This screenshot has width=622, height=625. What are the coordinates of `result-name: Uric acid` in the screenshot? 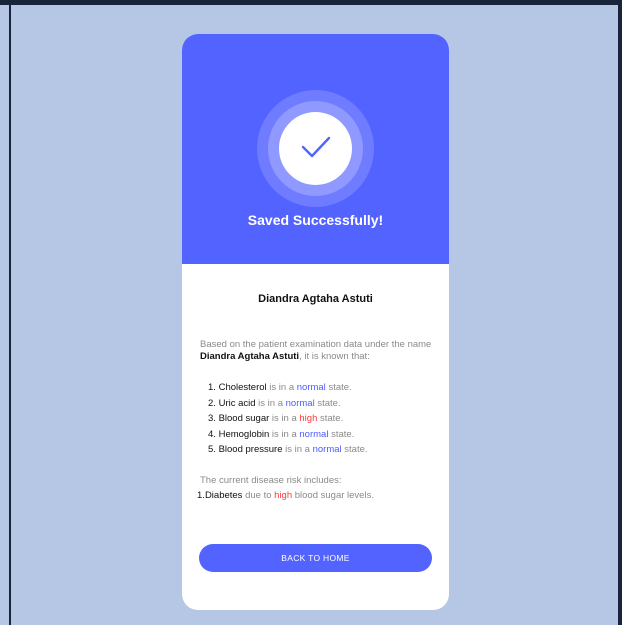 It's located at (237, 403).